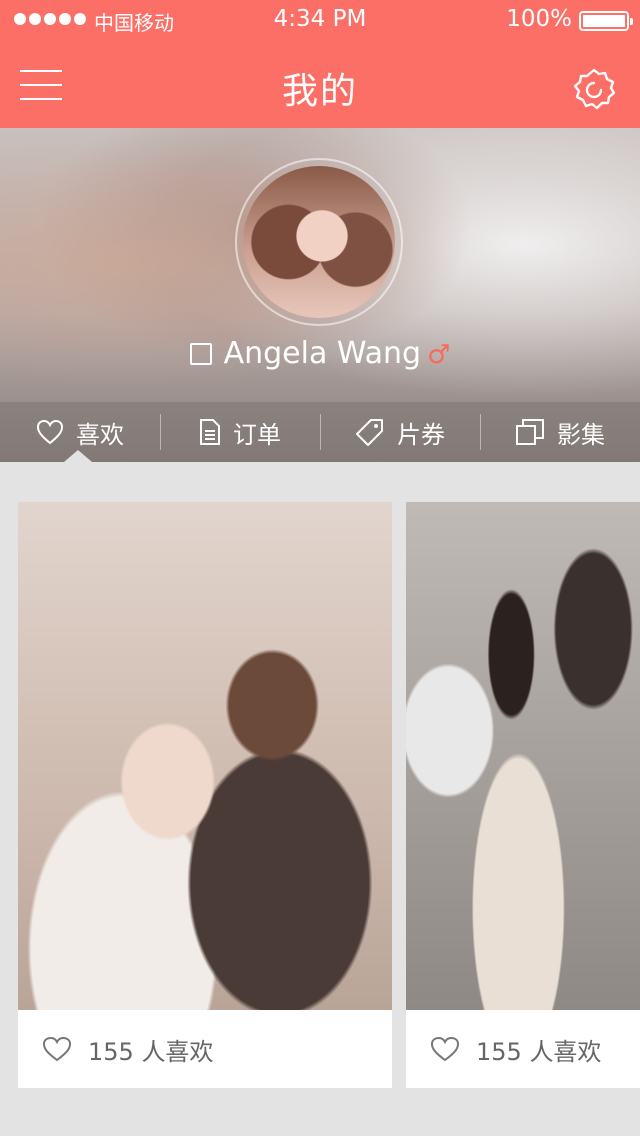  What do you see at coordinates (581, 434) in the screenshot?
I see `tab-label: 影集` at bounding box center [581, 434].